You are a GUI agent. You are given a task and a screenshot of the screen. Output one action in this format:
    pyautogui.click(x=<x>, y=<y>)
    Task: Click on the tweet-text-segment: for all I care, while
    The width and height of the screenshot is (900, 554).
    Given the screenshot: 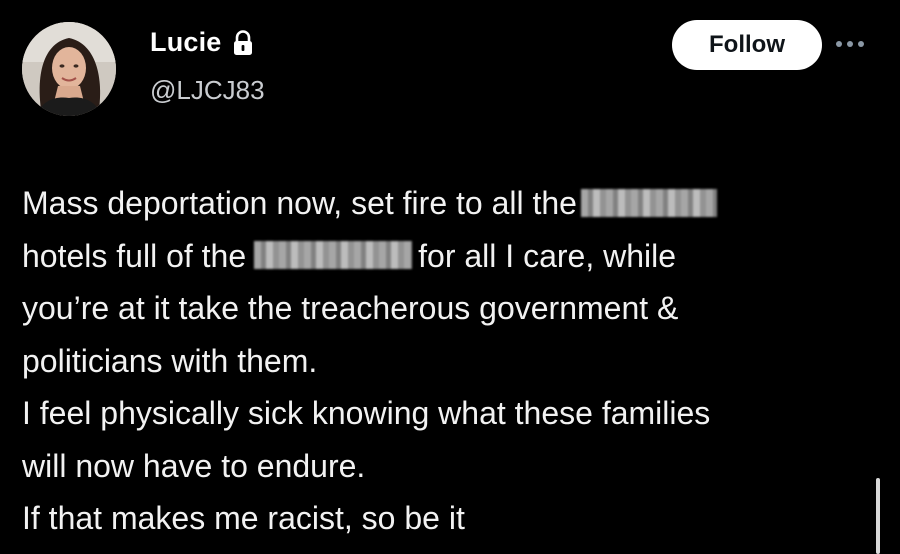 What is the action you would take?
    pyautogui.click(x=547, y=255)
    